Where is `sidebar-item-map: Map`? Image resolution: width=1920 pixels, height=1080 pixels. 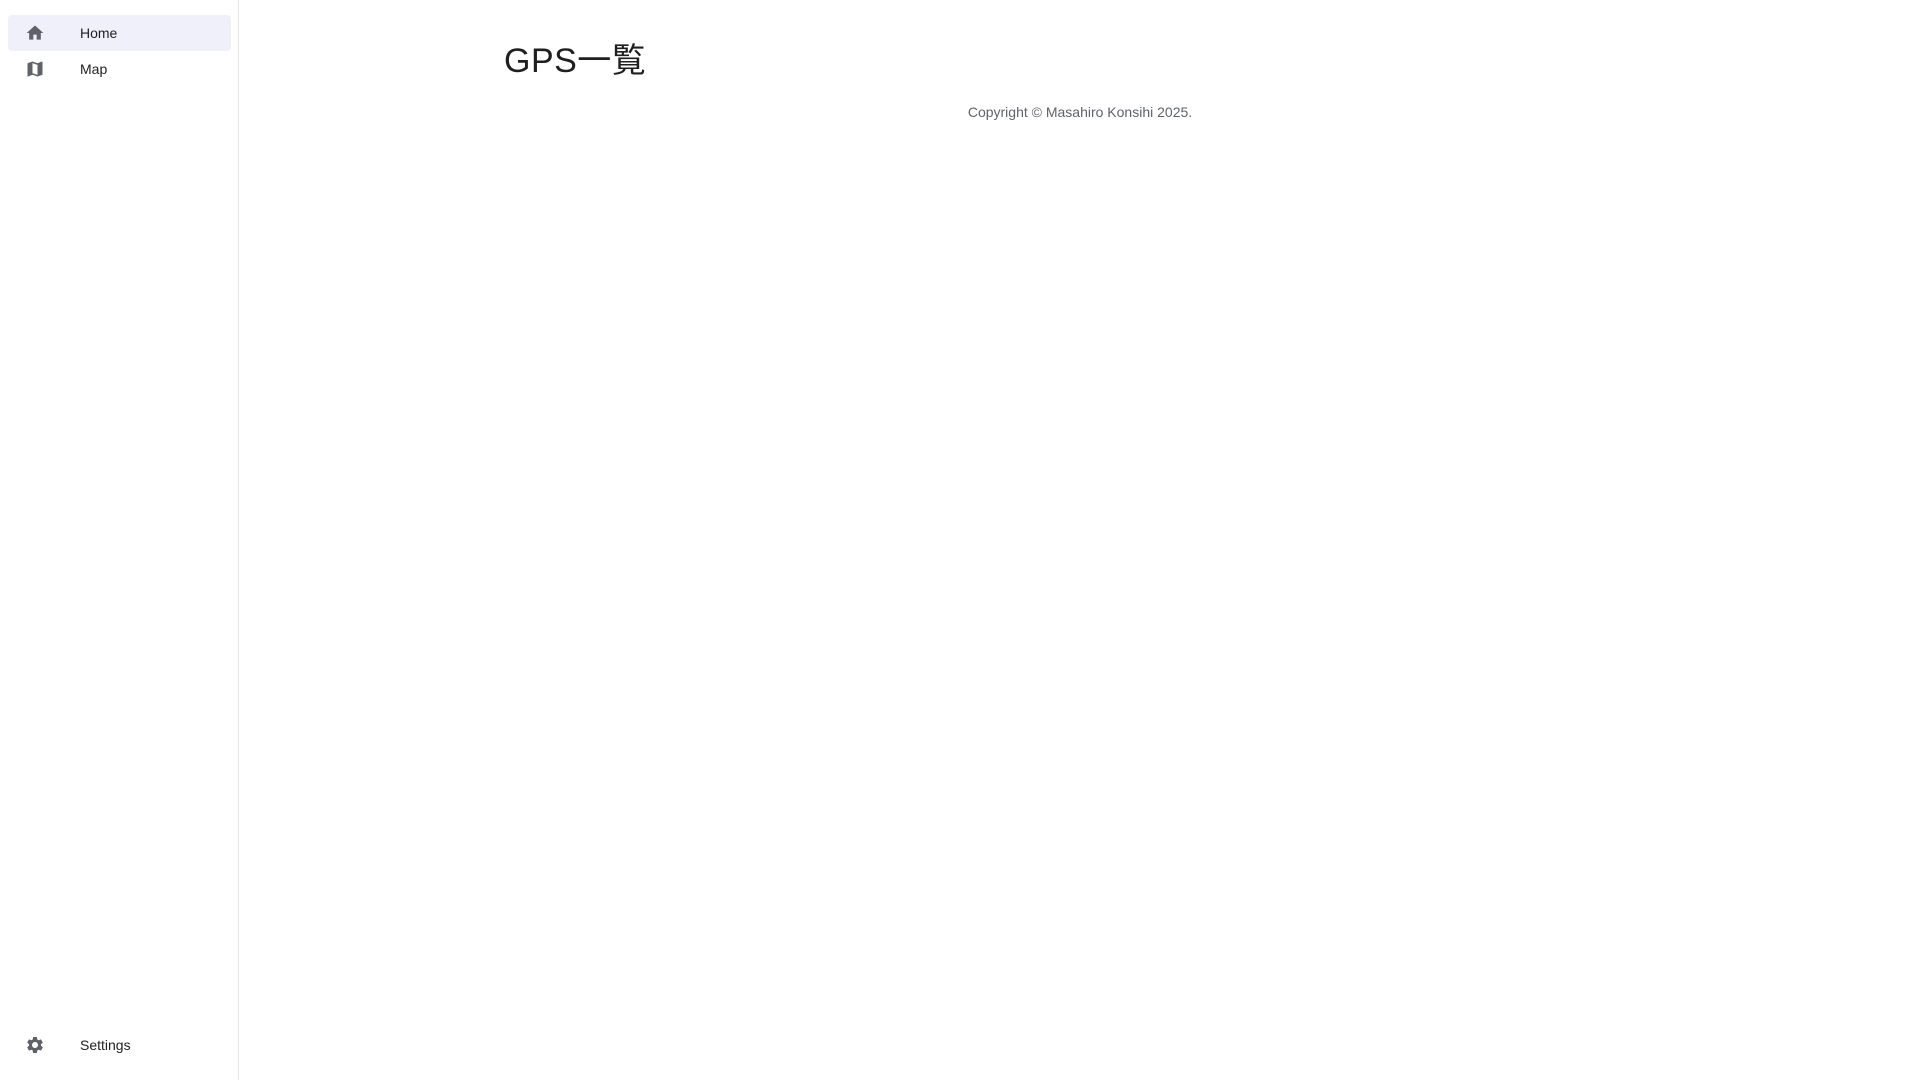
sidebar-item-map: Map is located at coordinates (119, 69).